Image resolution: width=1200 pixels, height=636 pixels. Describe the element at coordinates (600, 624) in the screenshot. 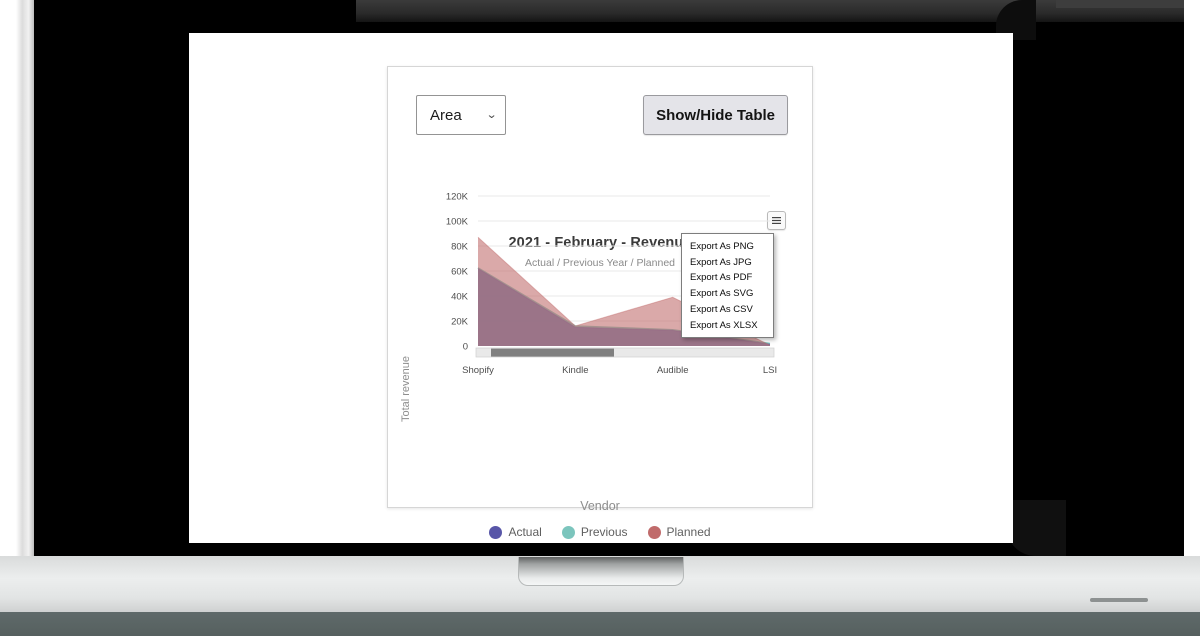

I see `desk-surface` at that location.